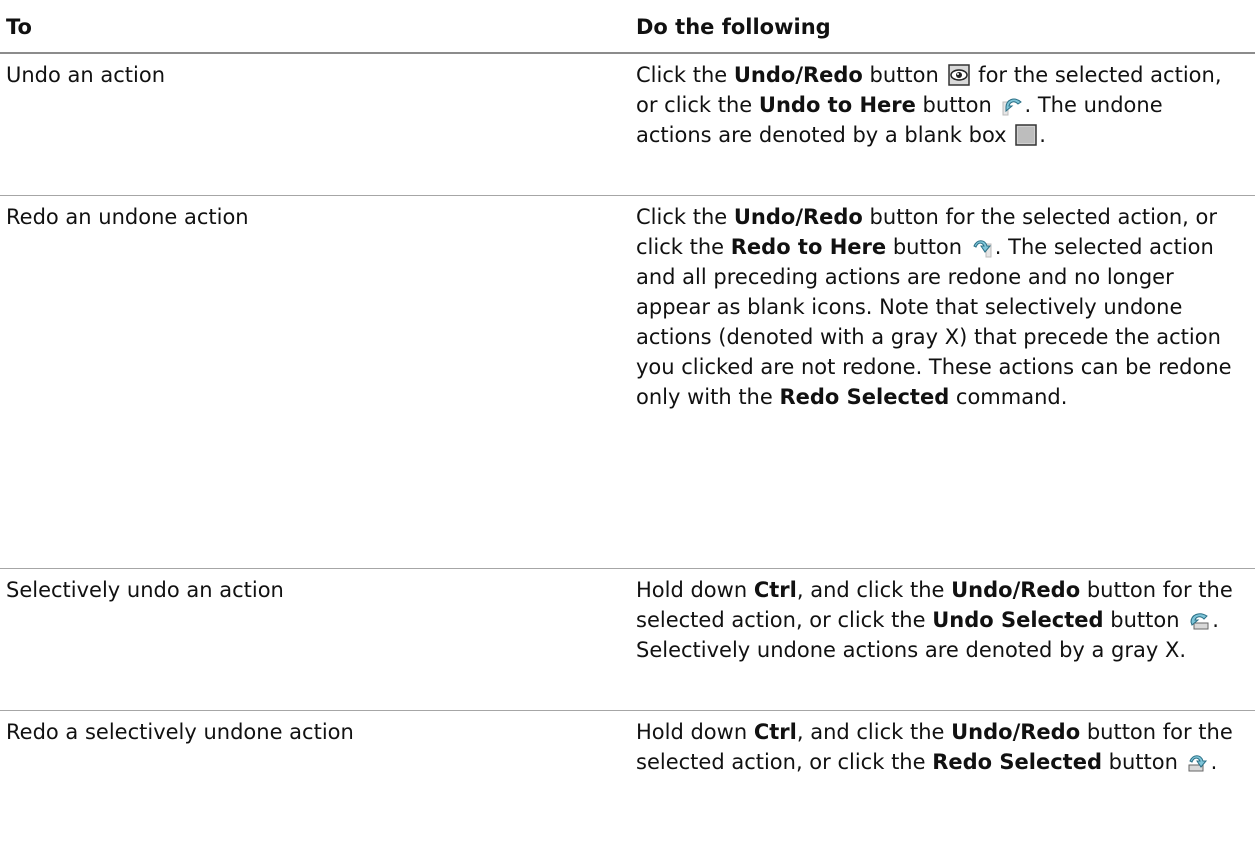 The height and width of the screenshot is (864, 1255). What do you see at coordinates (1012, 105) in the screenshot?
I see `undo-to-here-icon` at bounding box center [1012, 105].